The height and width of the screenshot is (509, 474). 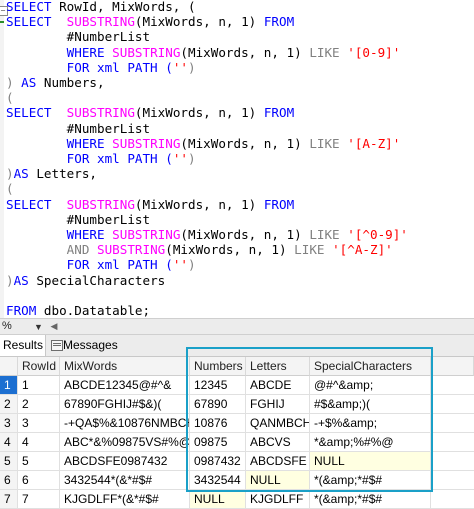 I want to click on row-number-cell: 7, so click(x=9, y=499).